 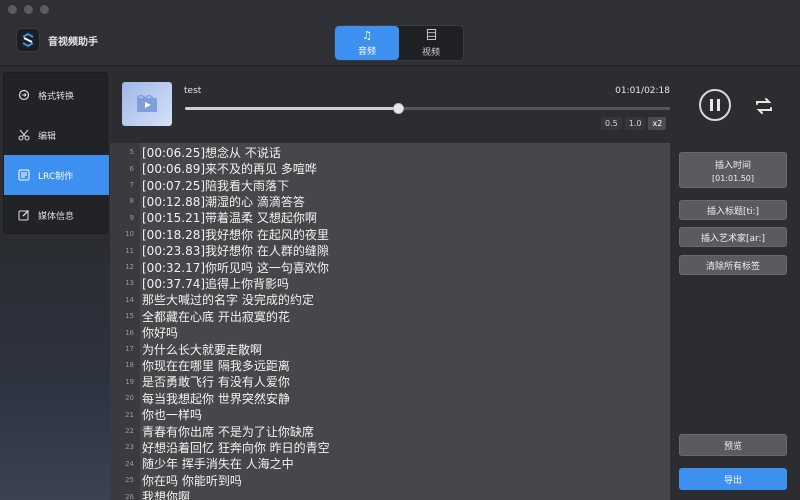 What do you see at coordinates (390, 168) in the screenshot?
I see `lyric-line: 6 [00:06.89]来不及的再见 多喧哗` at bounding box center [390, 168].